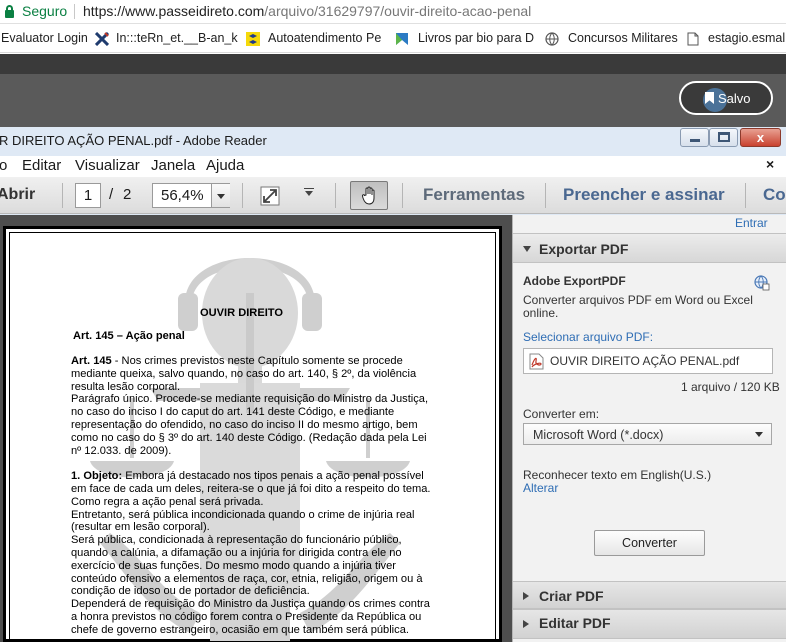 The width and height of the screenshot is (786, 642). What do you see at coordinates (309, 193) in the screenshot?
I see `fit-menu-chevron-icon` at bounding box center [309, 193].